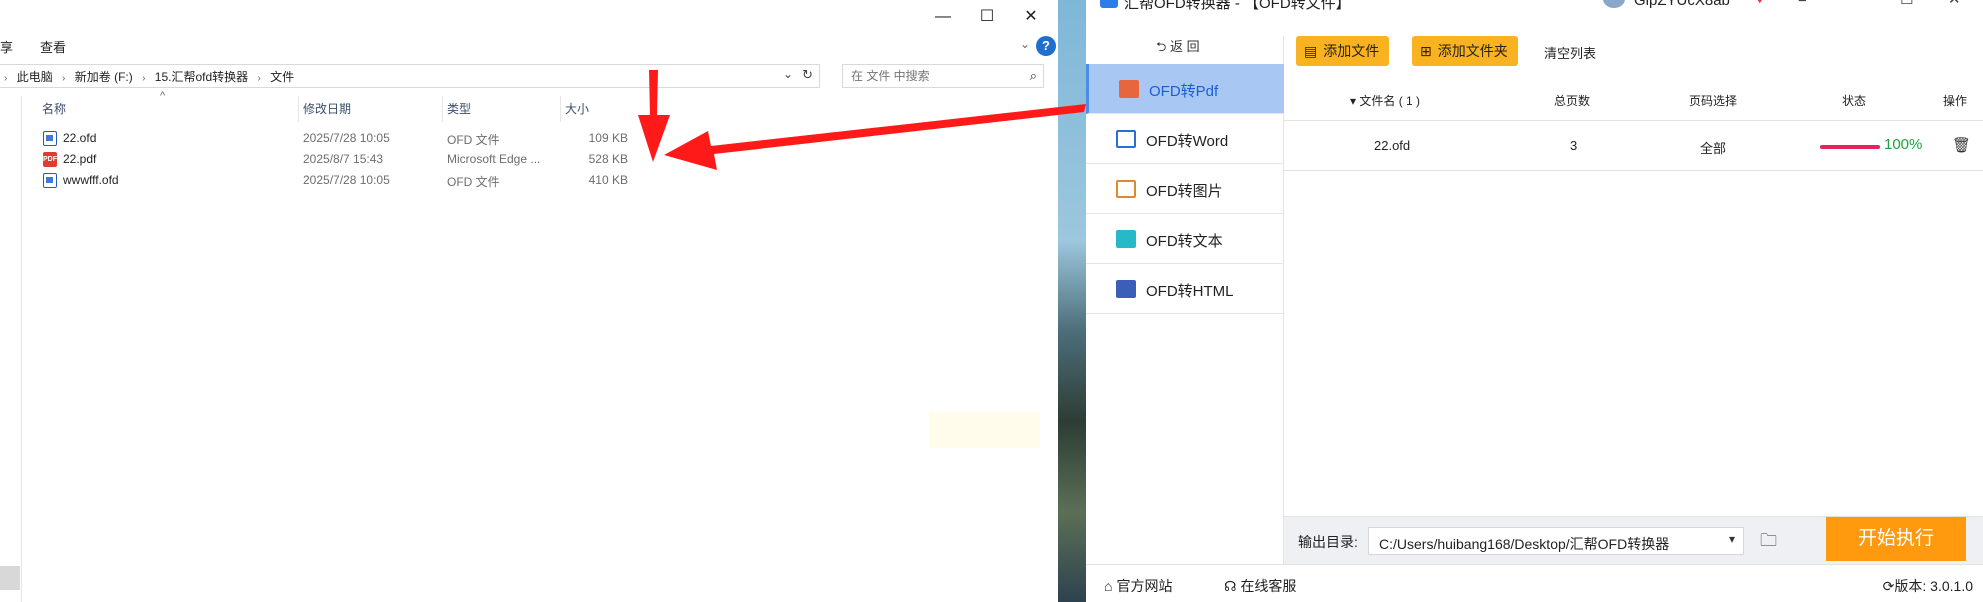  What do you see at coordinates (1633, 61) in the screenshot?
I see `app-toolbar: ▤ 添加文件 ⊞ 添加文件夹 清空列表` at bounding box center [1633, 61].